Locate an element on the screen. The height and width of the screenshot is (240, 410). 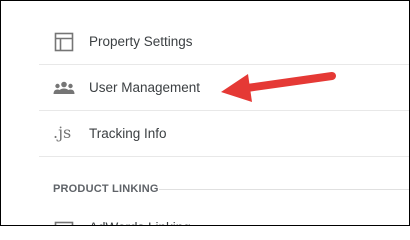
product-linking-section: PRODUCT LINKING is located at coordinates (224, 189).